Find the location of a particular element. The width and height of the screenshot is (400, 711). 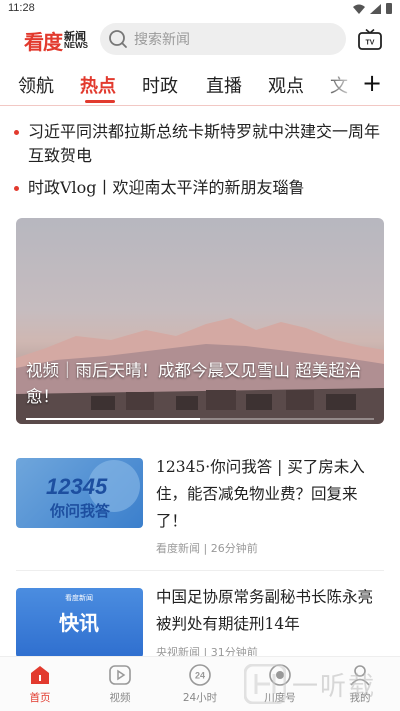

battery-icon is located at coordinates (389, 8).